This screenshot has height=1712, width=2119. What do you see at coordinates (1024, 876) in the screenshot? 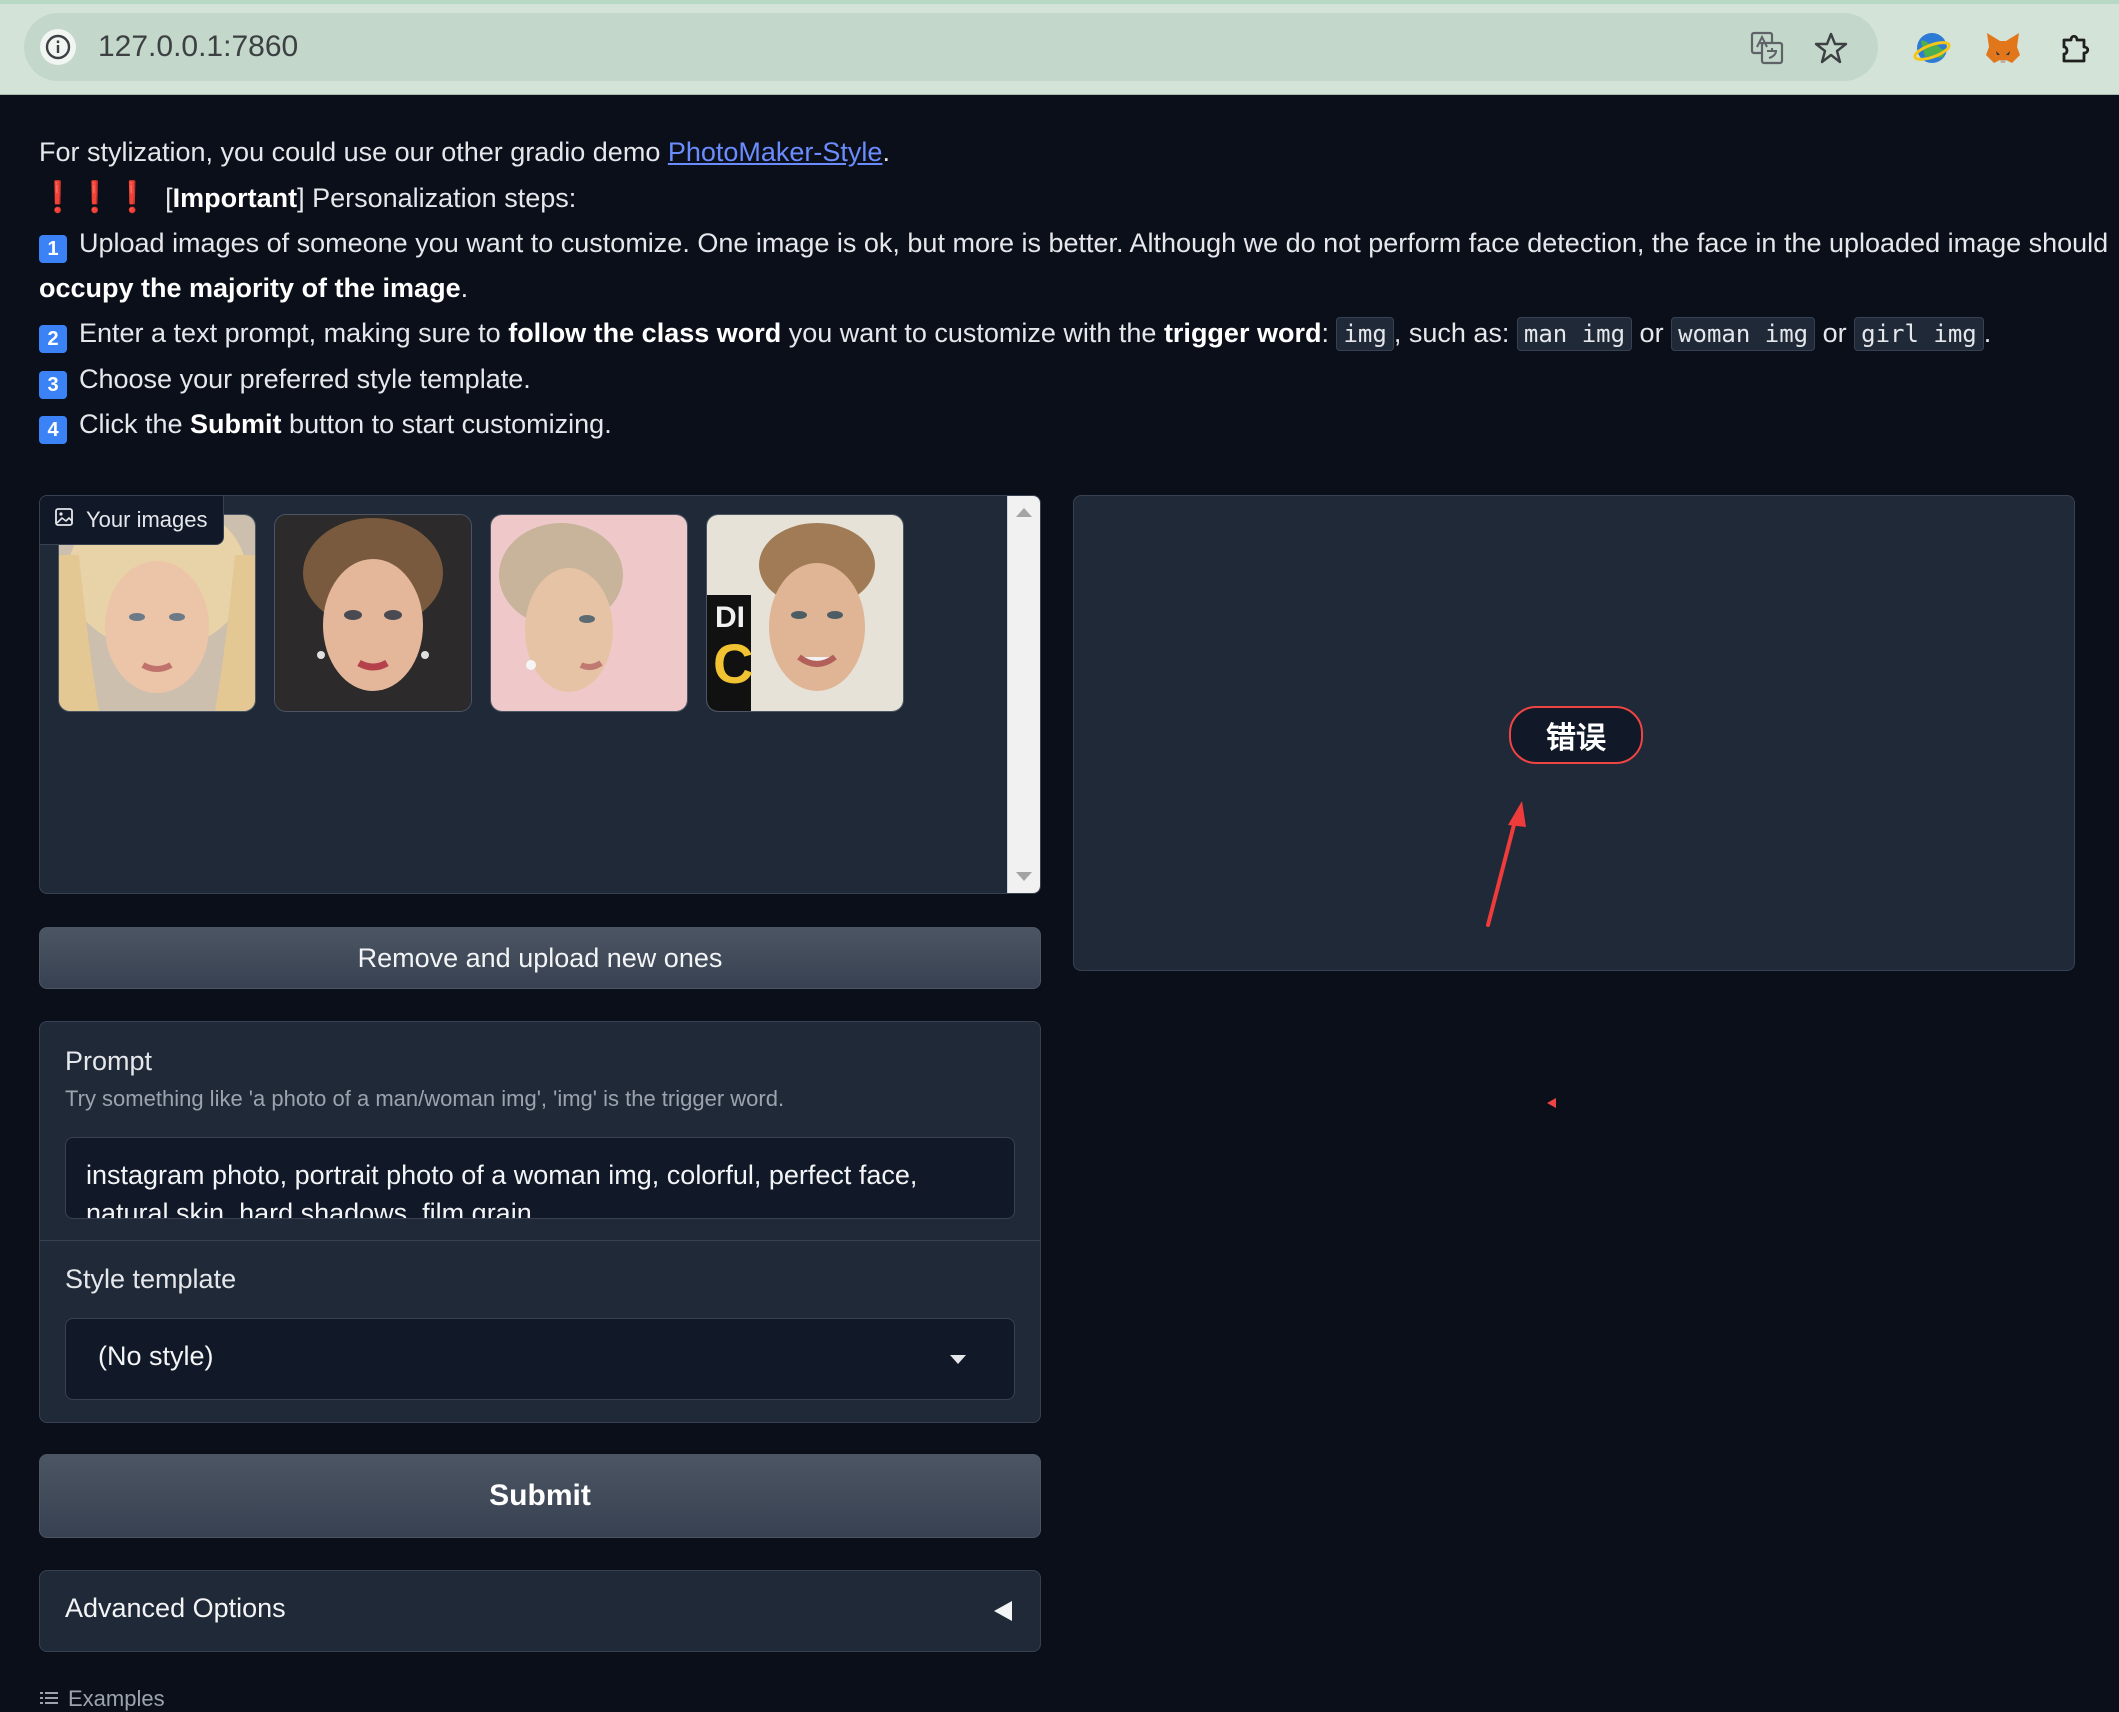
I see `scroll-down-arrow-icon` at bounding box center [1024, 876].